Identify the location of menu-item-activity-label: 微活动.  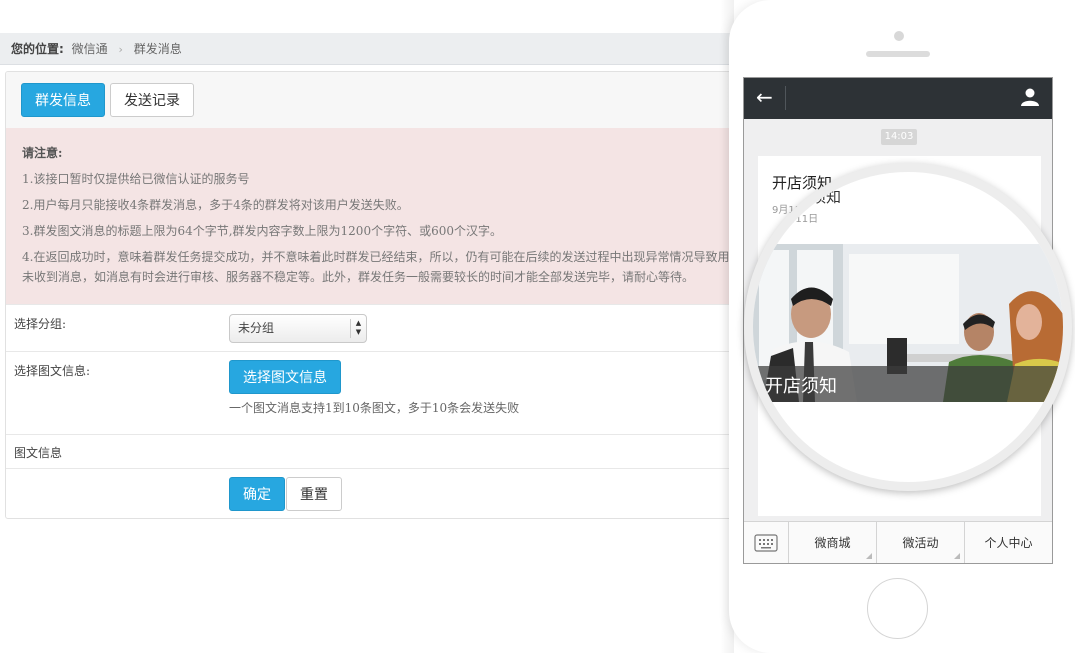
(920, 543).